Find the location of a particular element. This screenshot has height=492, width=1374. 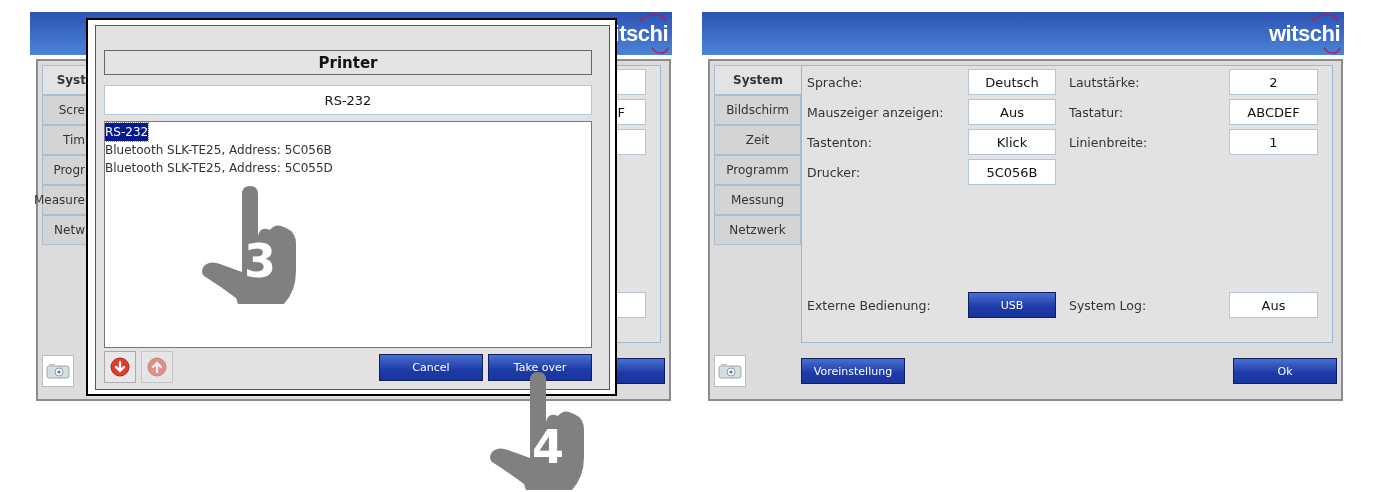

value-field: Deutsch is located at coordinates (1012, 82).